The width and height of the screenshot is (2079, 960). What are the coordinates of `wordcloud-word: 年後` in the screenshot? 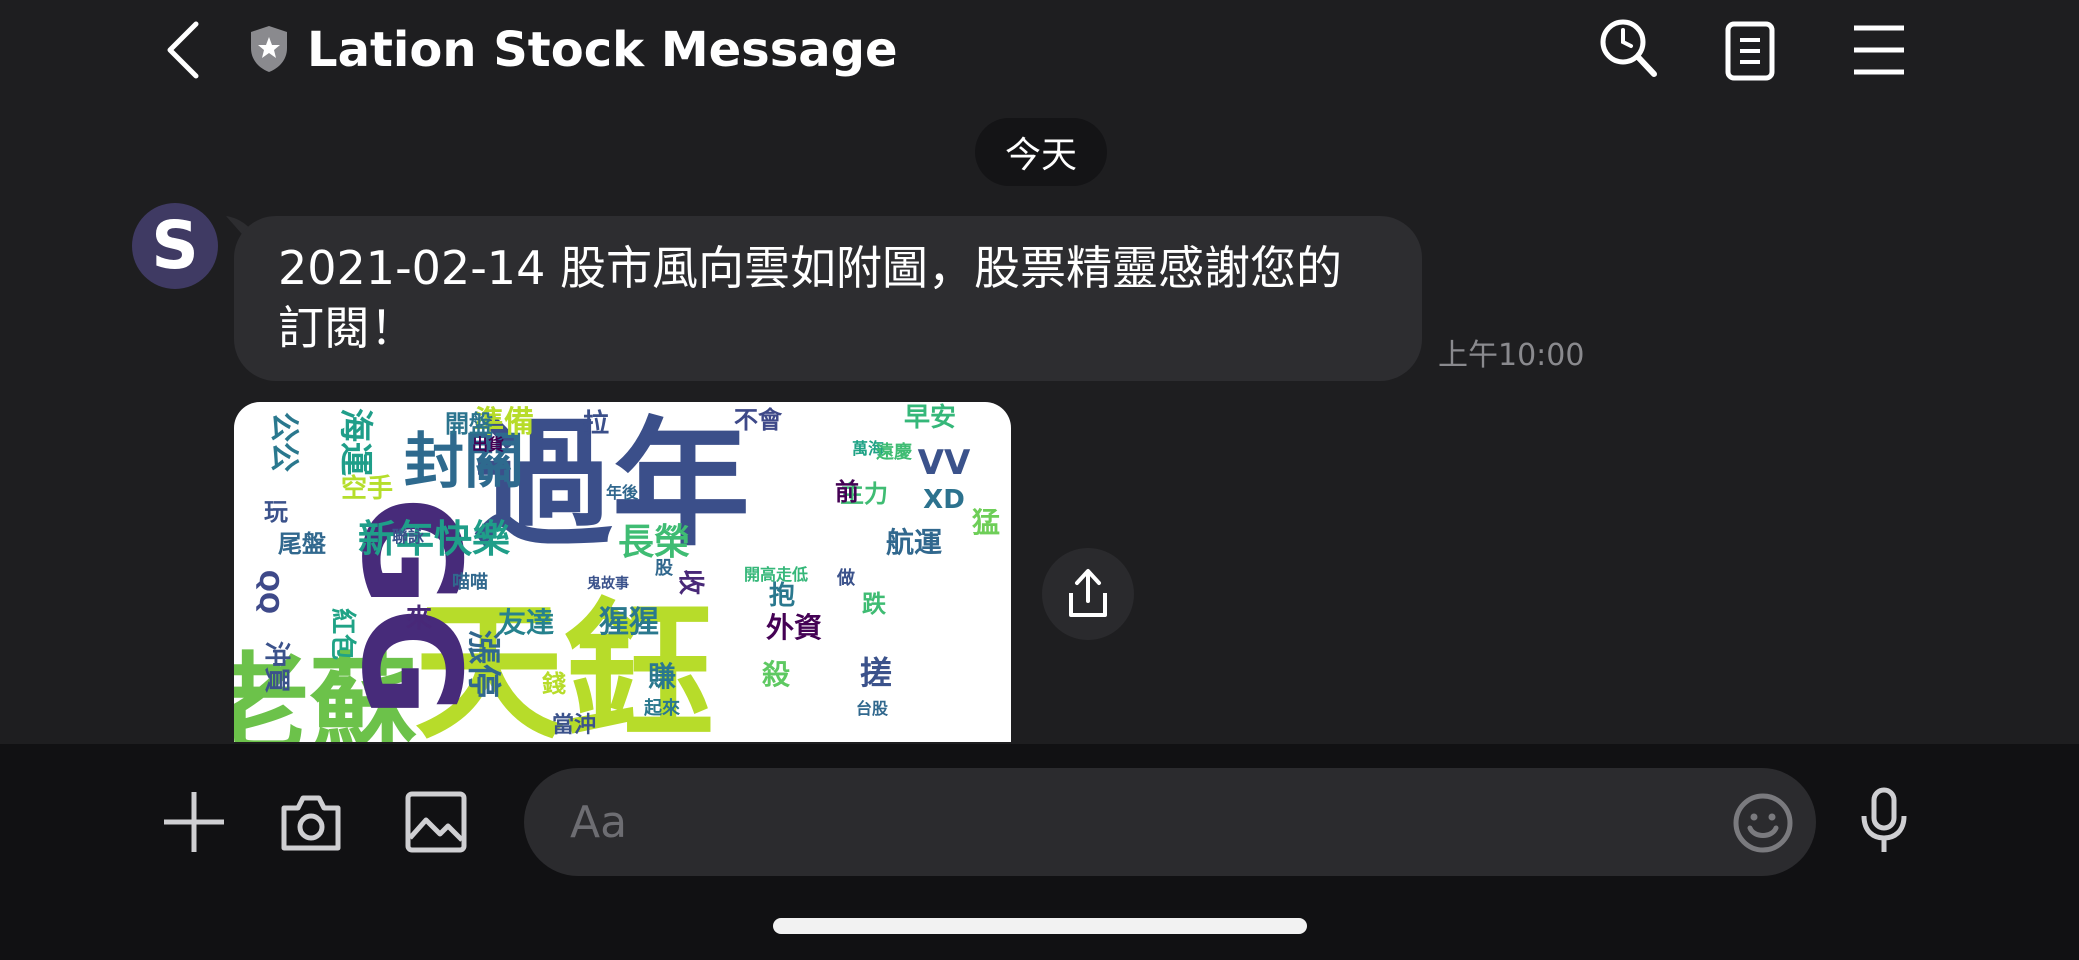 It's located at (622, 492).